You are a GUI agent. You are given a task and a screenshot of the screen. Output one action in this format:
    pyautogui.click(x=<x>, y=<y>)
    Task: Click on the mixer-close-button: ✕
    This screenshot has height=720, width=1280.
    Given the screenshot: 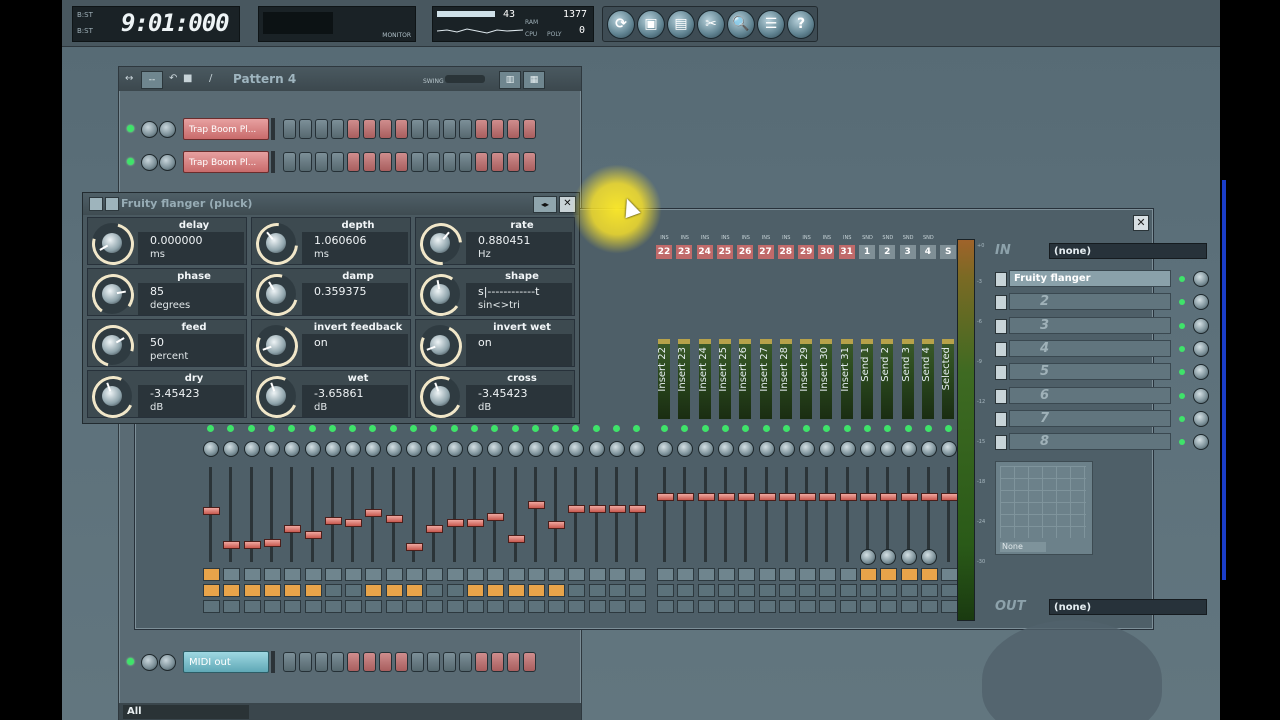 What is the action you would take?
    pyautogui.click(x=1141, y=223)
    